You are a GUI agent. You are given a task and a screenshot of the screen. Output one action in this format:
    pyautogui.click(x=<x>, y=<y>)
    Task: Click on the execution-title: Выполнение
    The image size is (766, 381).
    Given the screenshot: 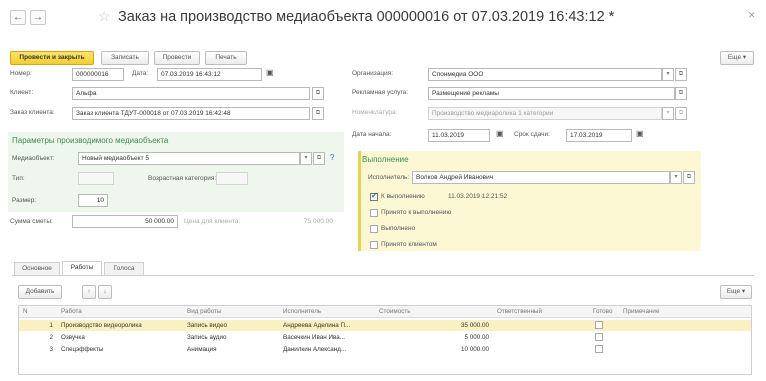 What is the action you would take?
    pyautogui.click(x=385, y=159)
    